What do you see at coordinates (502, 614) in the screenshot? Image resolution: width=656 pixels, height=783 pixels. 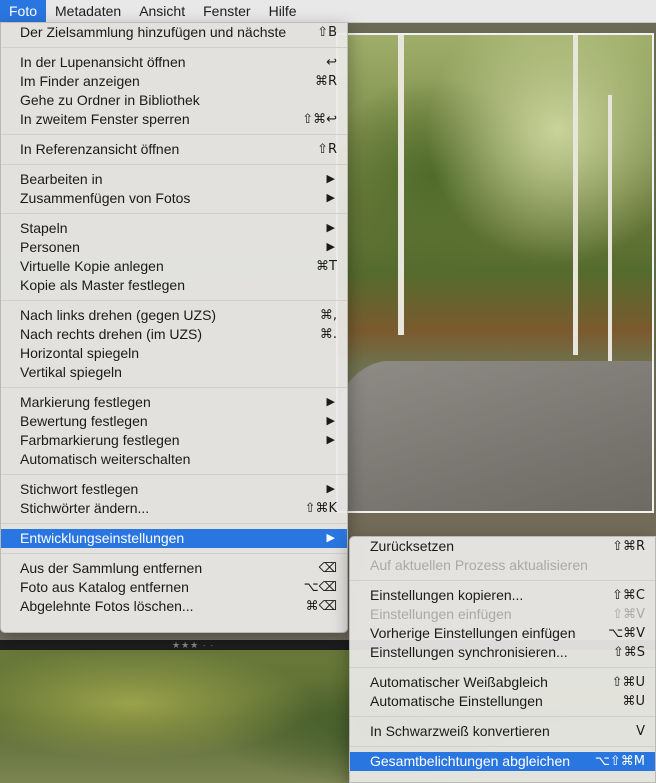 I see `menu-item-einstellungen-einfugen: Einstellungen einfügen ⇧⌘V` at bounding box center [502, 614].